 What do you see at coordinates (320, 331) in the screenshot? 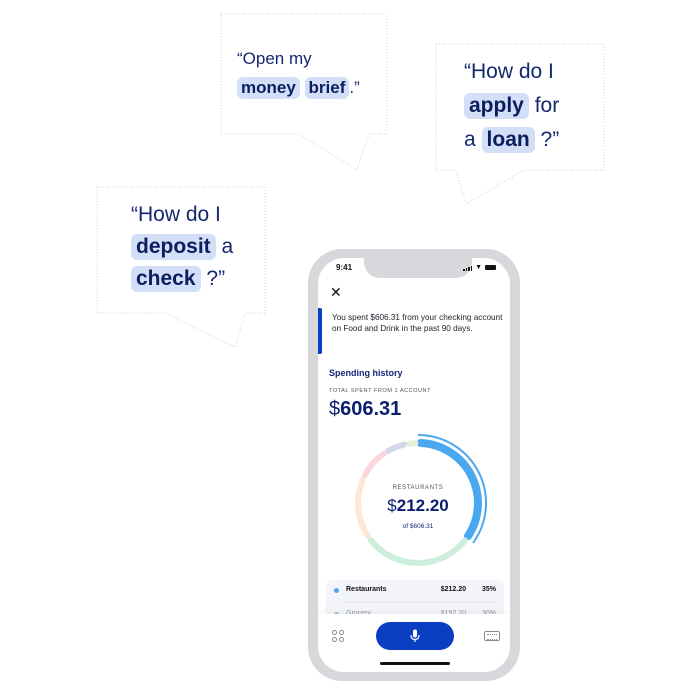
I see `summary-accent-bar` at bounding box center [320, 331].